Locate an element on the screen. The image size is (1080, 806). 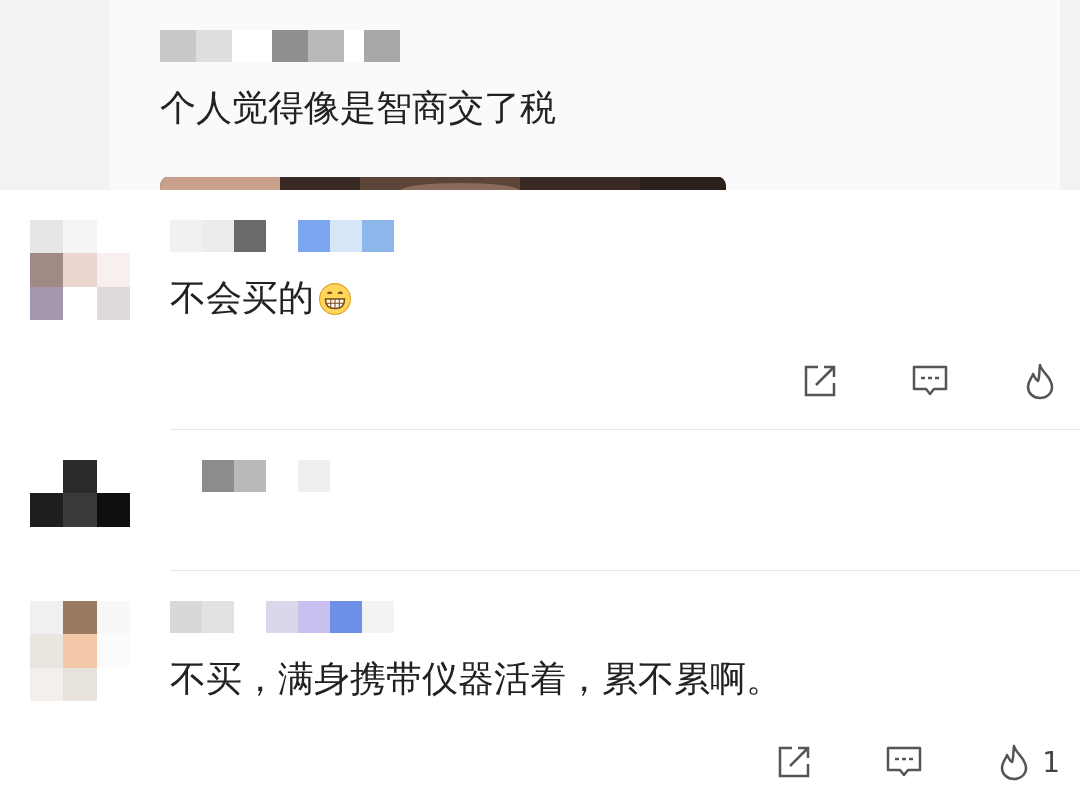
like-count: 1 is located at coordinates (1051, 762).